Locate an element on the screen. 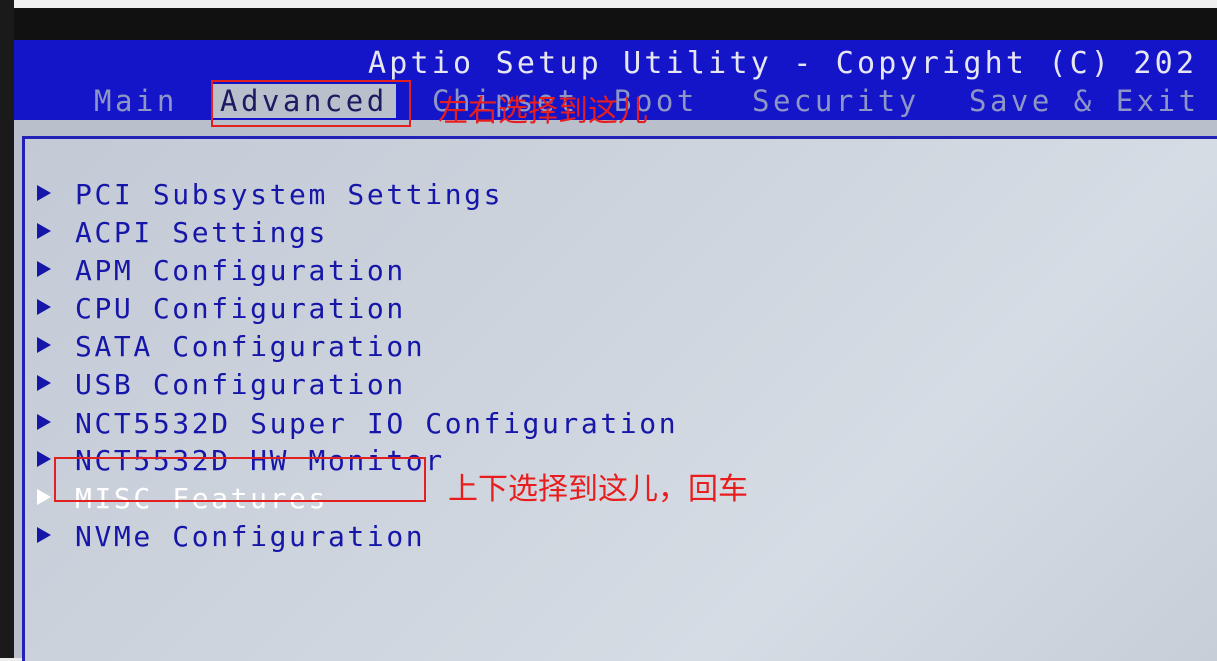  menu-item-apm-configuration: APM Configuration is located at coordinates (221, 271).